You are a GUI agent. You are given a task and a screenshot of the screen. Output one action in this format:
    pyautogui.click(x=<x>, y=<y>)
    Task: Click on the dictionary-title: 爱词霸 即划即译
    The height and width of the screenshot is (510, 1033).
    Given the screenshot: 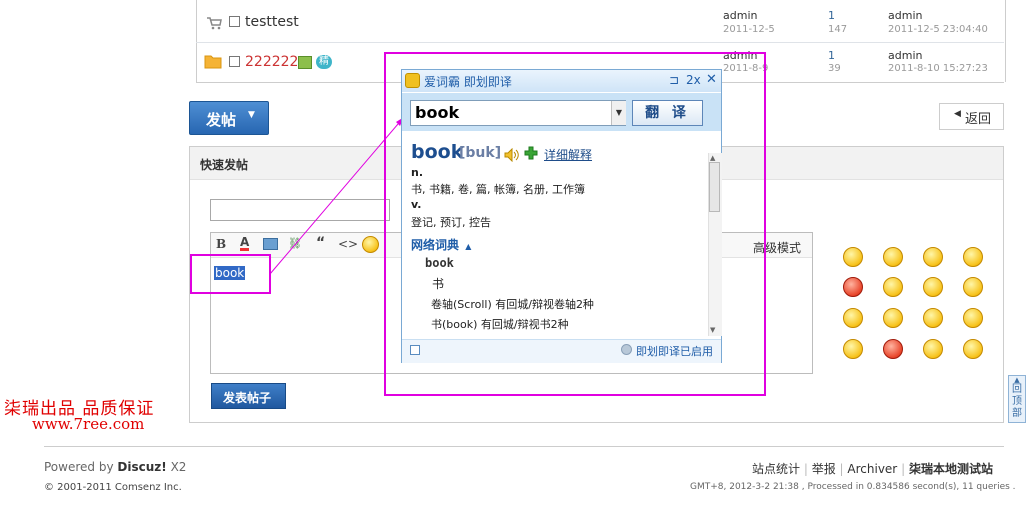 What is the action you would take?
    pyautogui.click(x=468, y=82)
    